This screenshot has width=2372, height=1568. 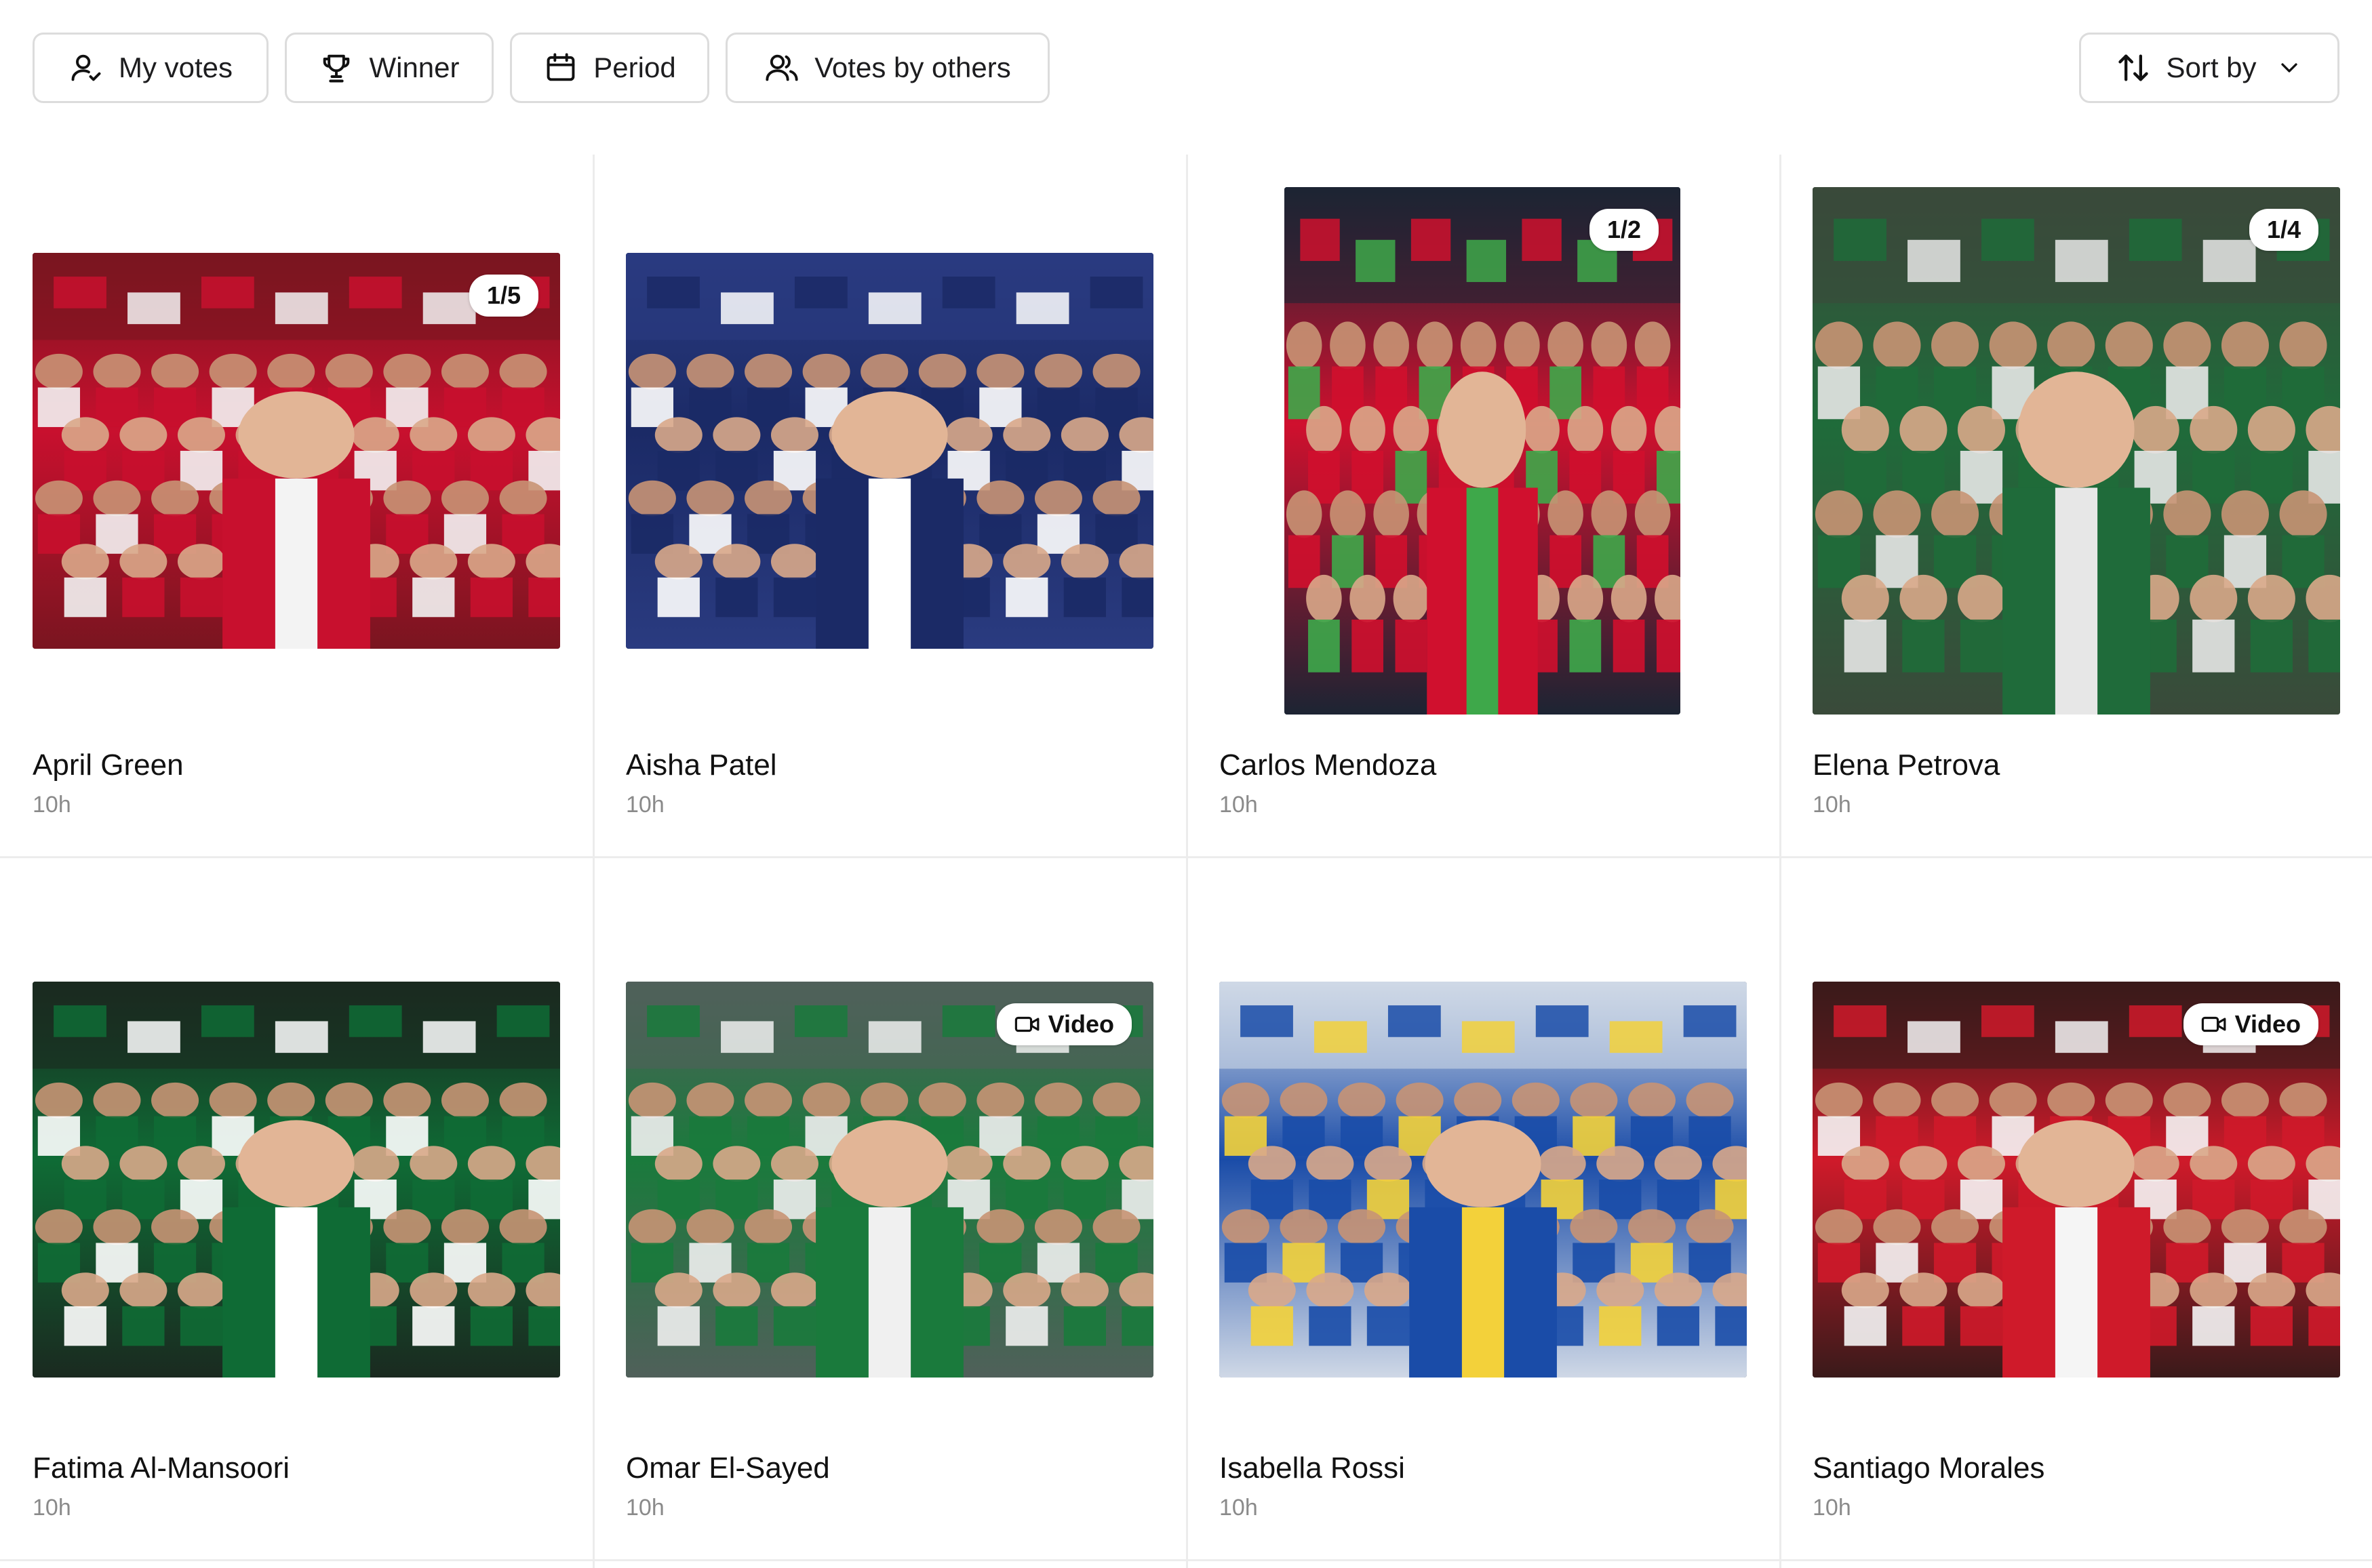 I want to click on my-votes-filter-button: My votes, so click(x=151, y=68).